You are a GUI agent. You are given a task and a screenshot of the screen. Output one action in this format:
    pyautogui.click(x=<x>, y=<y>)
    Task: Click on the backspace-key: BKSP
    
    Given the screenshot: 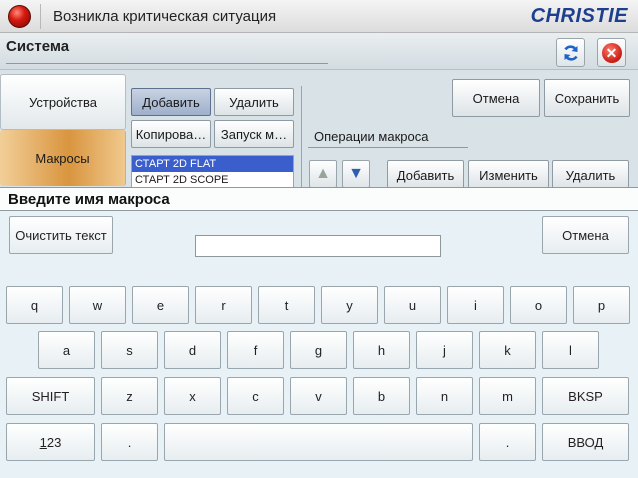 What is the action you would take?
    pyautogui.click(x=585, y=396)
    